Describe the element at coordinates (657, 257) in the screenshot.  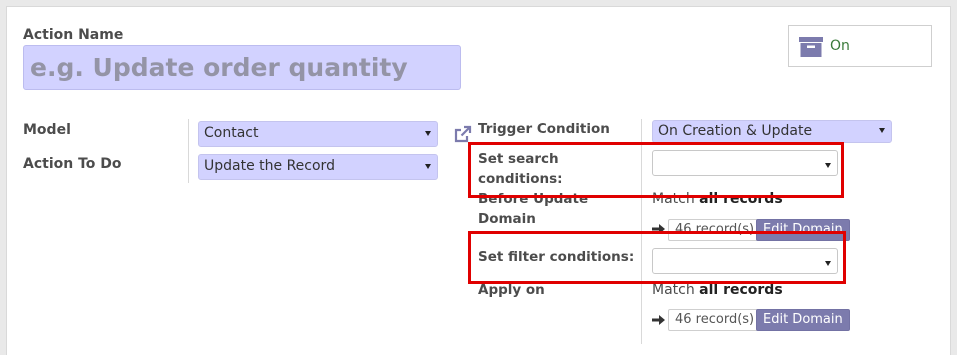
I see `filter-conditions-highlight` at that location.